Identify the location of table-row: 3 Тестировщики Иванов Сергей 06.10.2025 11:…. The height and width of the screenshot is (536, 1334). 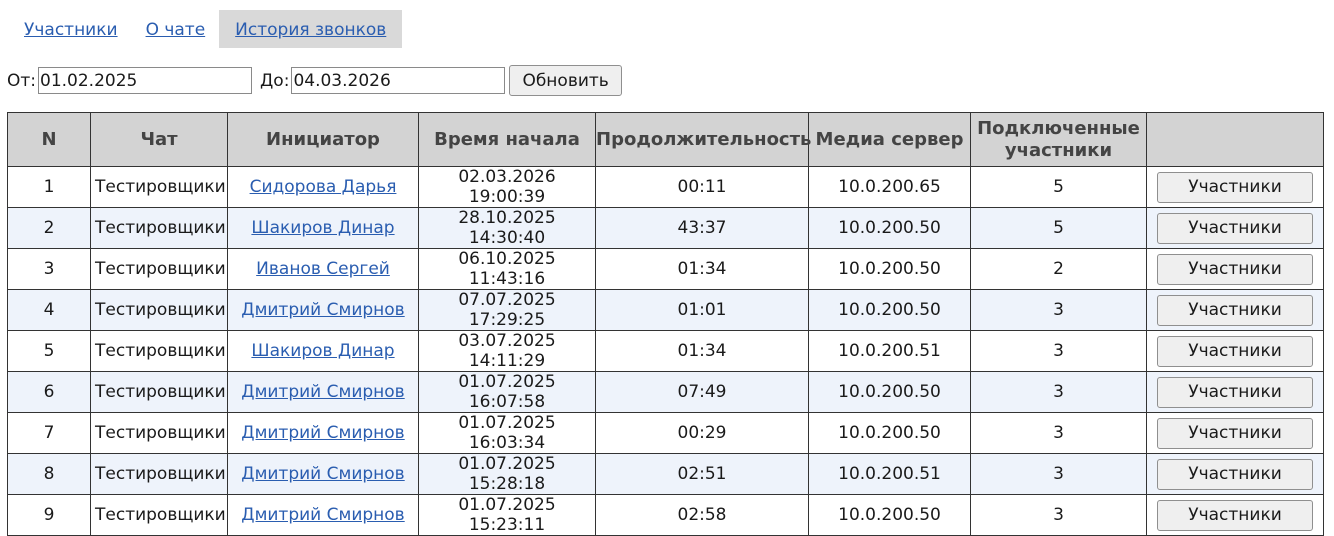
(665, 269).